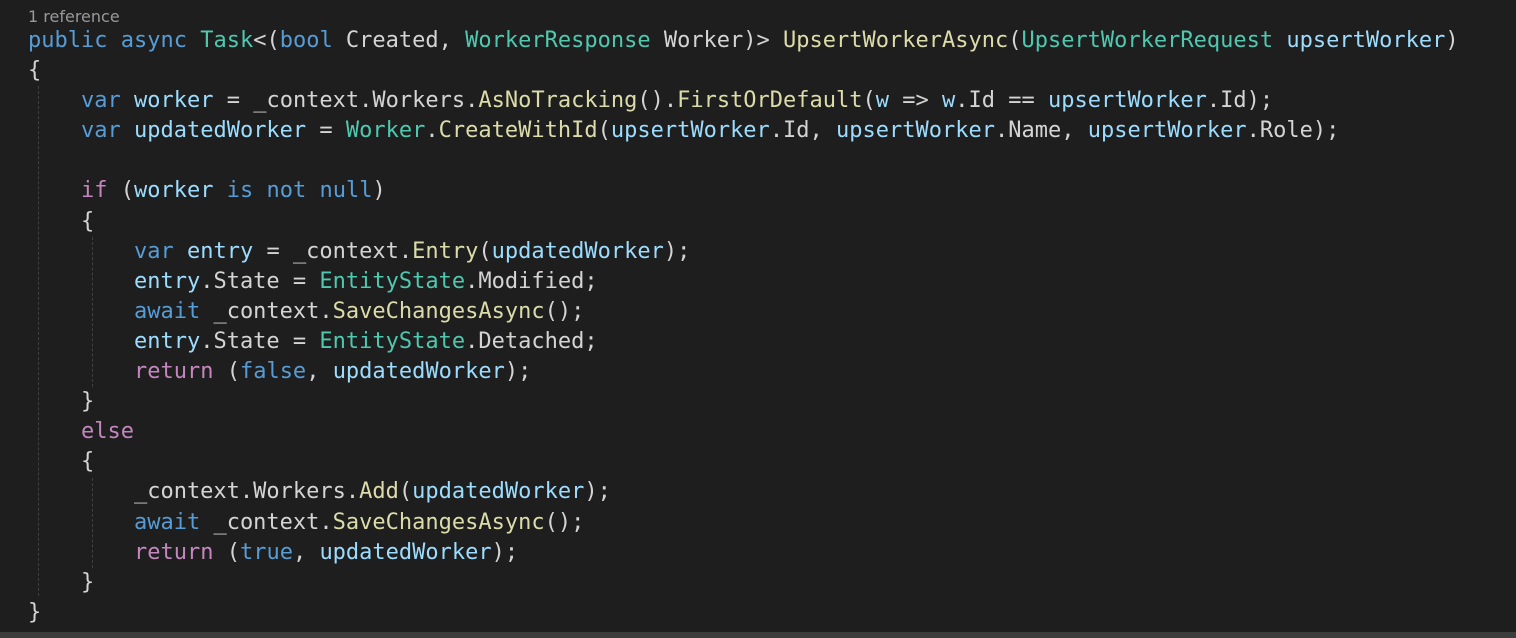  What do you see at coordinates (915, 101) in the screenshot?
I see `code-token: =>` at bounding box center [915, 101].